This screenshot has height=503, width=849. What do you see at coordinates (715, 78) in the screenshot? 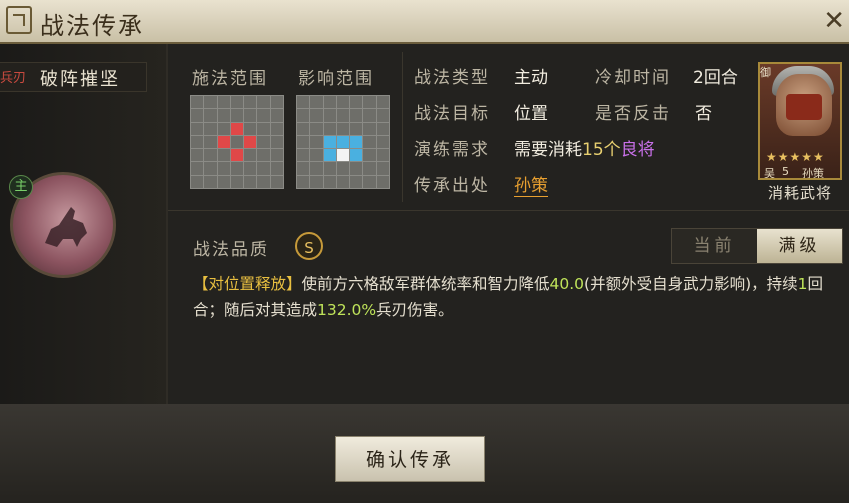
I see `cooldown-value: 2回合` at bounding box center [715, 78].